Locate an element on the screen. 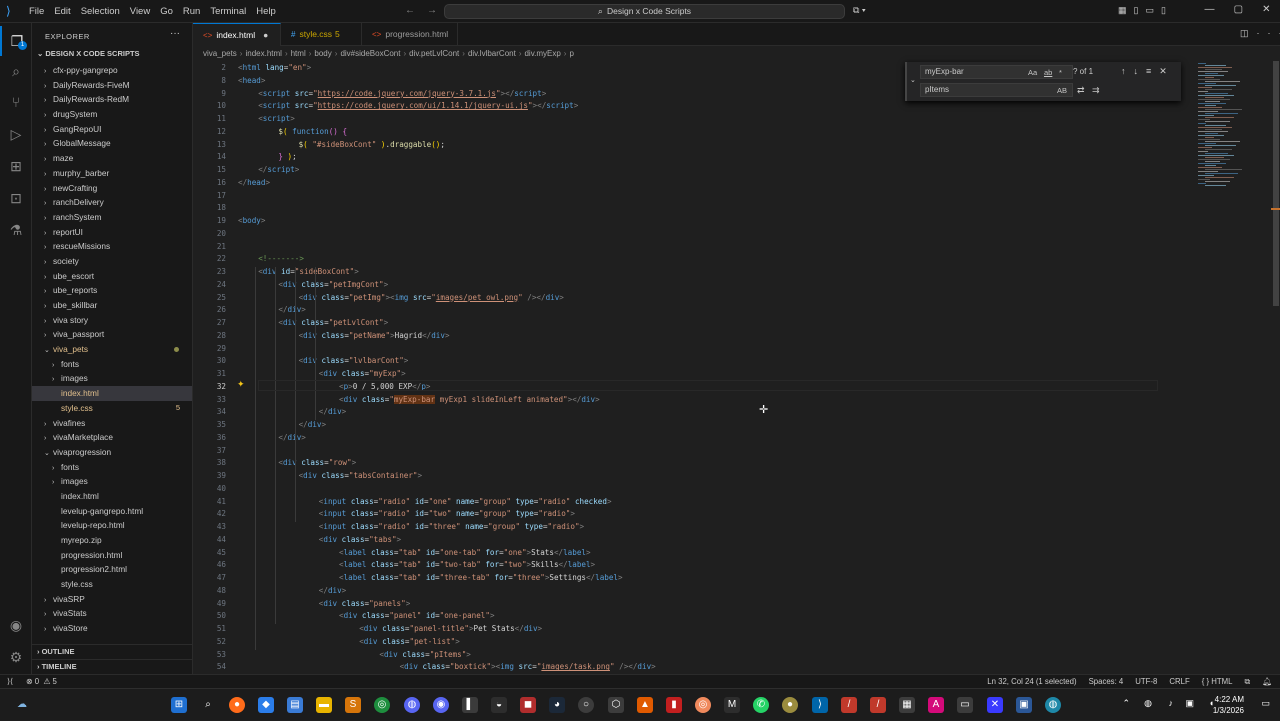 This screenshot has width=1280, height=721. breadcrumb-item: viva_pets is located at coordinates (220, 53).